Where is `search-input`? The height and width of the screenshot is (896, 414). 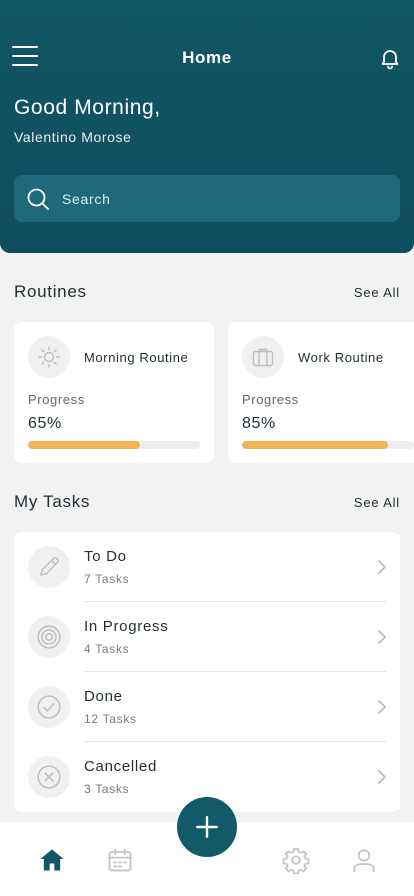 search-input is located at coordinates (212, 198).